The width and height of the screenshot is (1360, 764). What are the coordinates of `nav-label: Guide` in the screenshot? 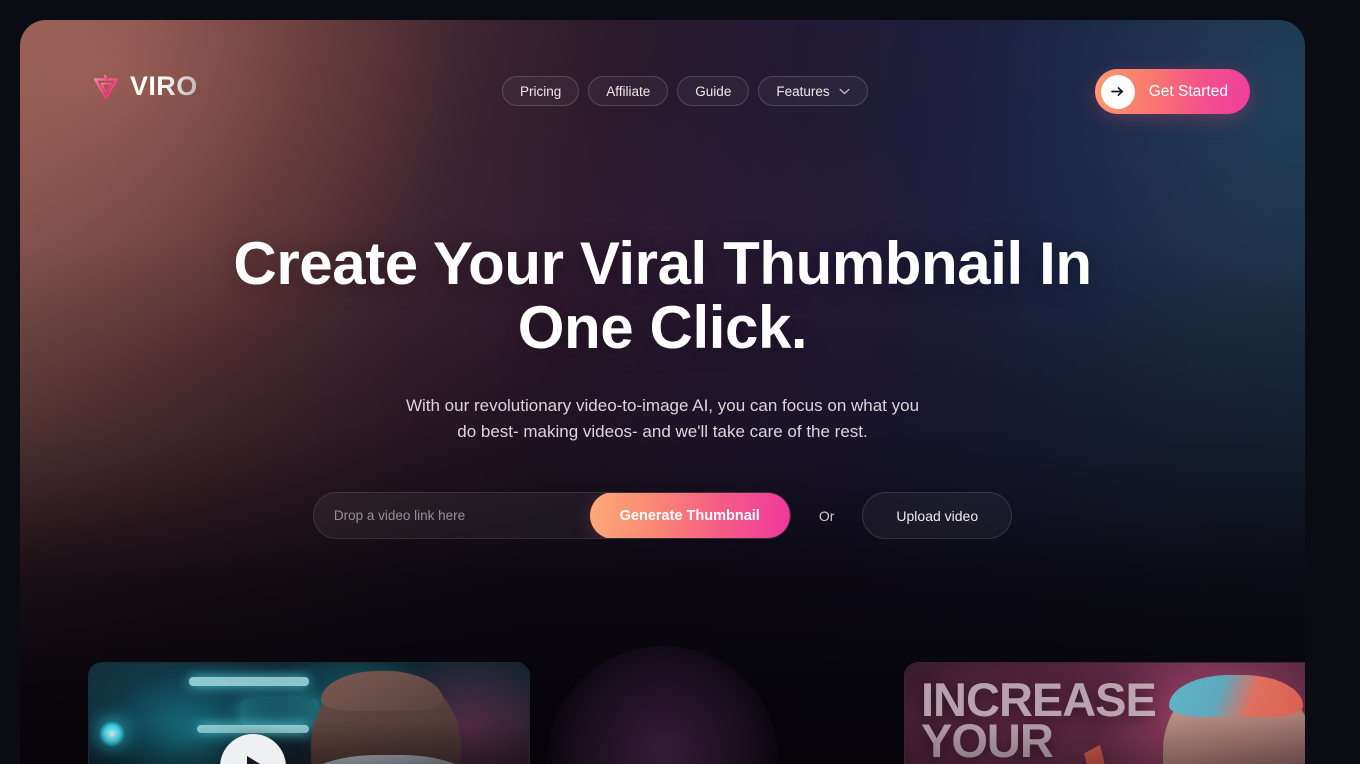 It's located at (713, 91).